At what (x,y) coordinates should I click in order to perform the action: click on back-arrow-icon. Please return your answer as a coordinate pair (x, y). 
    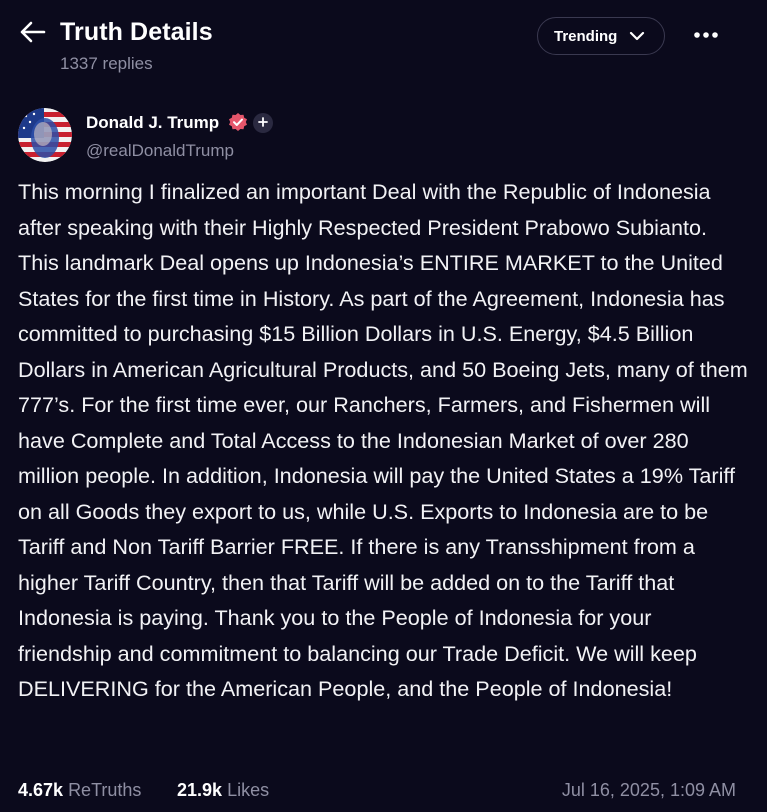
    Looking at the image, I should click on (33, 34).